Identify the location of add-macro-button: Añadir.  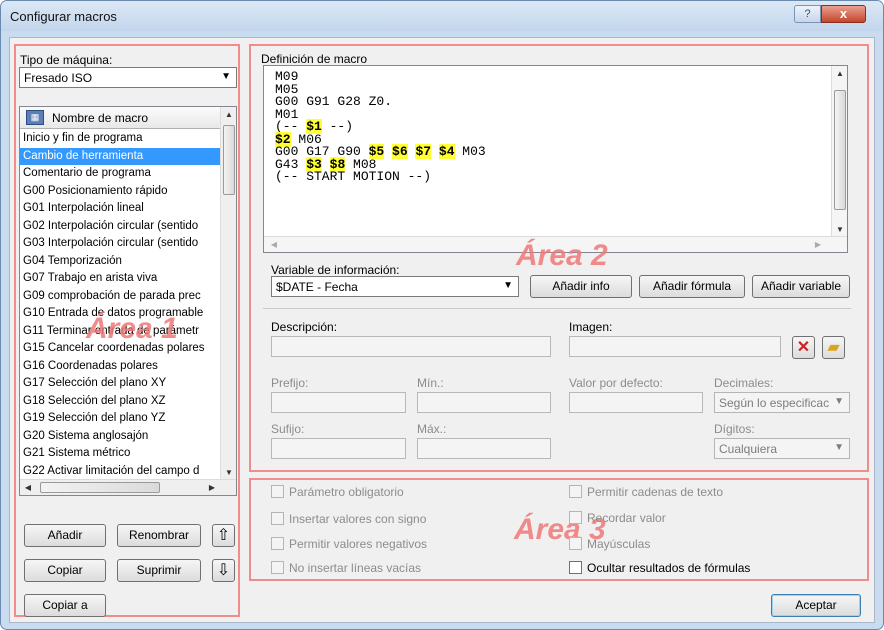
(65, 535).